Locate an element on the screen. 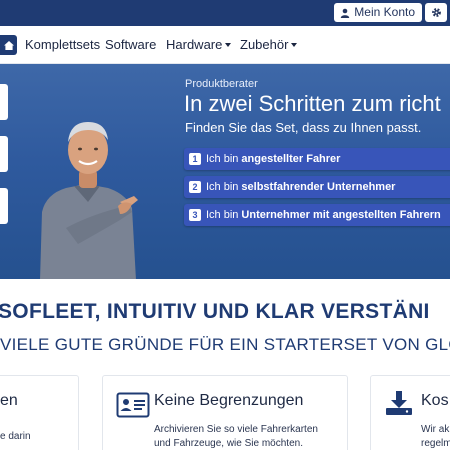  feature-card-kosten: Kos Wir ak regelm is located at coordinates (410, 412).